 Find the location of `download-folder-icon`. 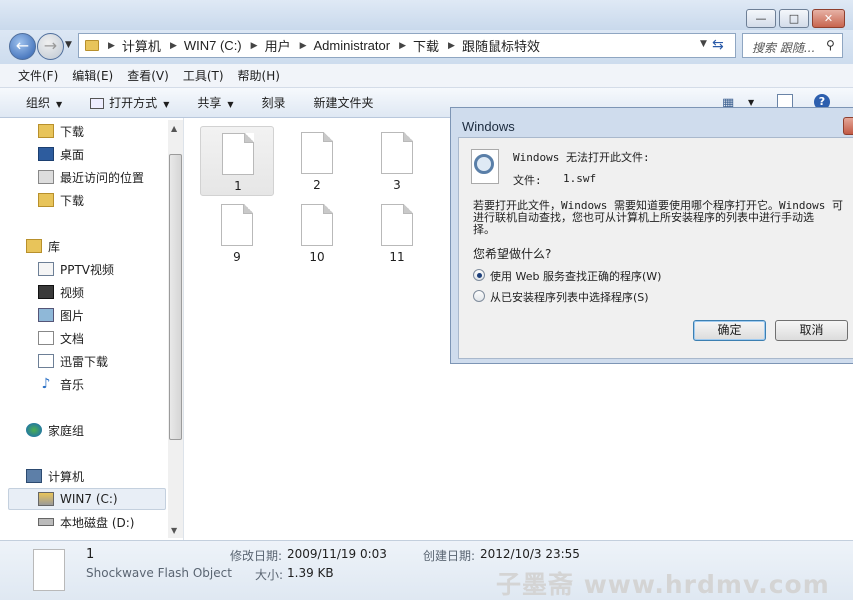

download-folder-icon is located at coordinates (46, 131).